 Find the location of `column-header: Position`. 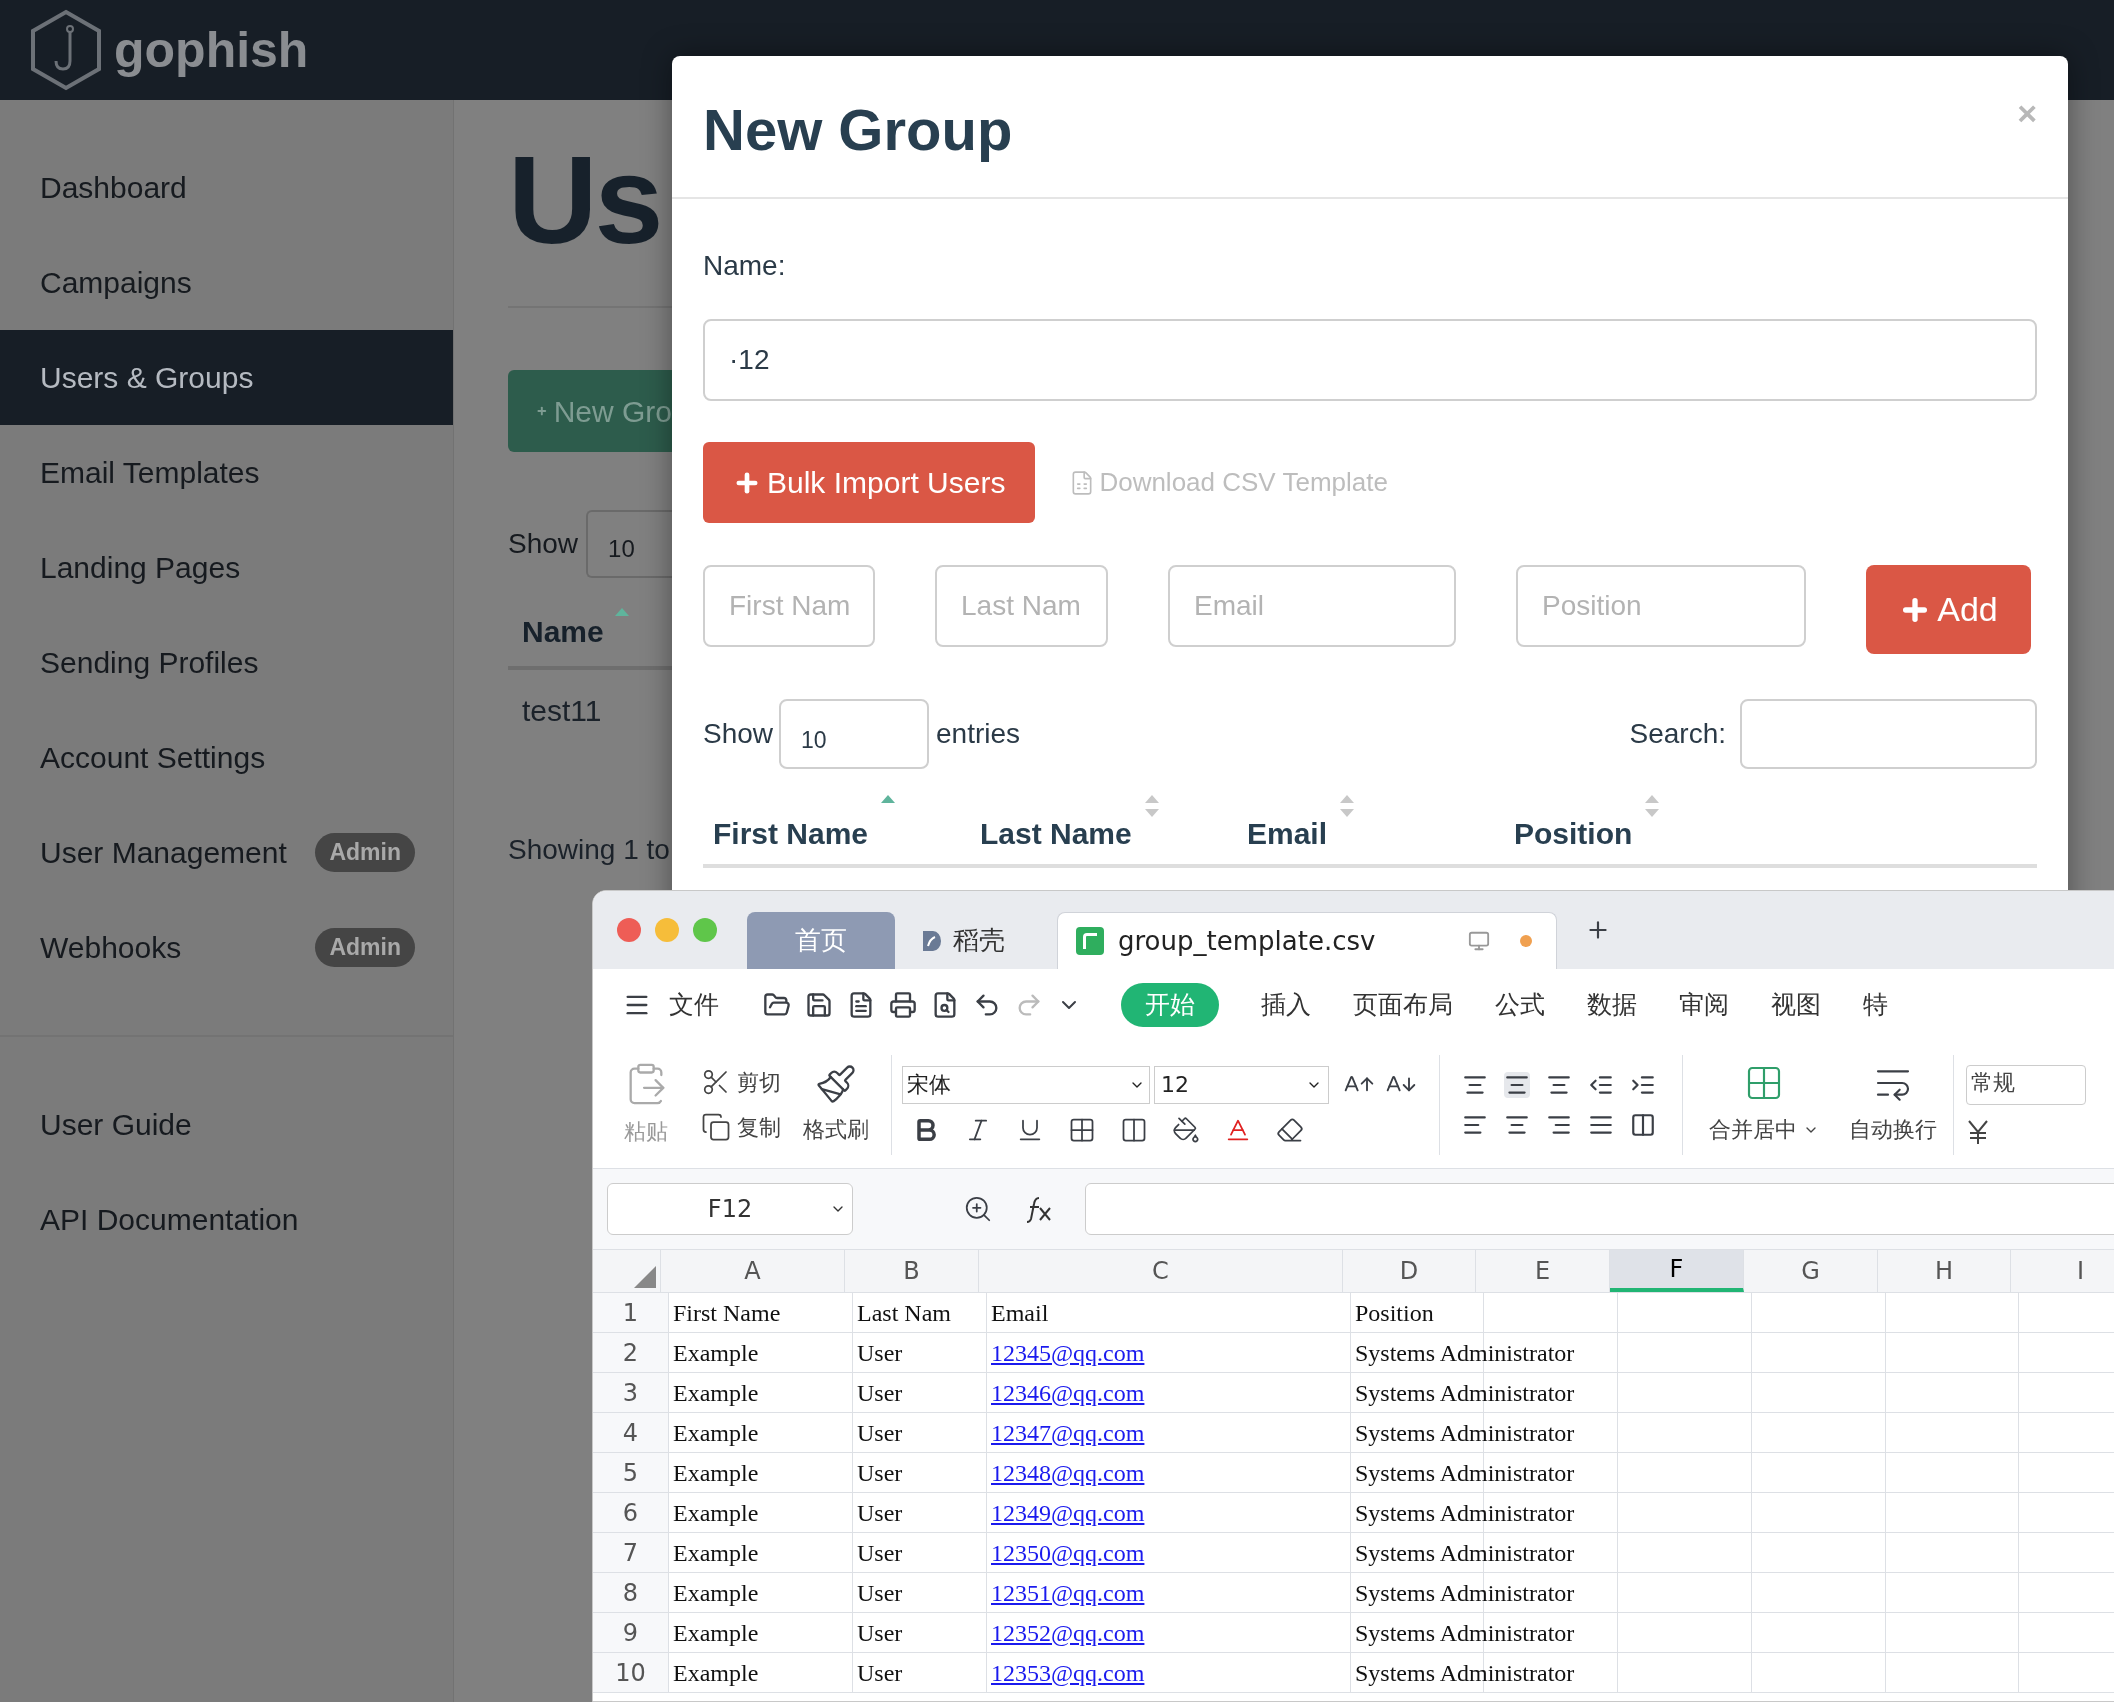

column-header: Position is located at coordinates (1573, 833).